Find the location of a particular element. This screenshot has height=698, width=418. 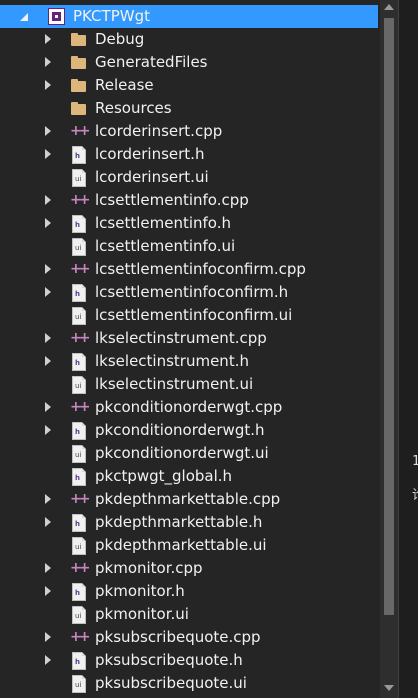

scroll-down-icon is located at coordinates (389, 688).